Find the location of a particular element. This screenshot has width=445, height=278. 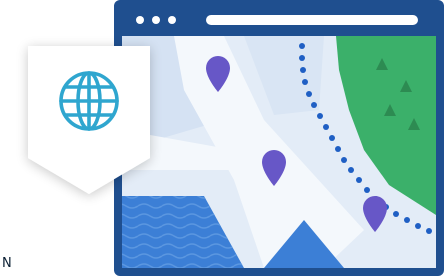

shield-badge-graphic is located at coordinates (89, 120).